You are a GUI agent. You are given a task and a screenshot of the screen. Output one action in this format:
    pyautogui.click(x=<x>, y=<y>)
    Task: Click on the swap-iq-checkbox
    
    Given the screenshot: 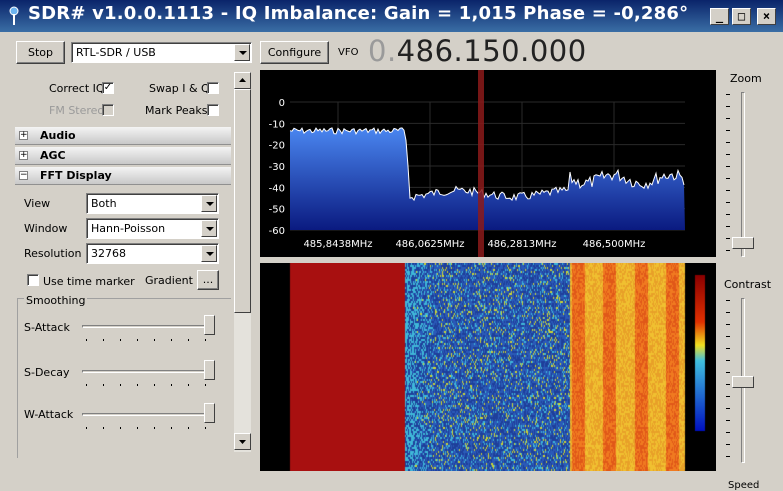 What is the action you would take?
    pyautogui.click(x=213, y=88)
    